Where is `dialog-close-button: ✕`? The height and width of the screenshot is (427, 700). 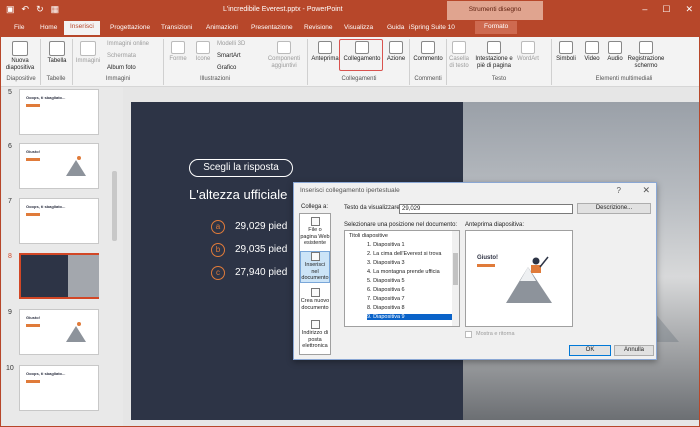 dialog-close-button: ✕ is located at coordinates (646, 190).